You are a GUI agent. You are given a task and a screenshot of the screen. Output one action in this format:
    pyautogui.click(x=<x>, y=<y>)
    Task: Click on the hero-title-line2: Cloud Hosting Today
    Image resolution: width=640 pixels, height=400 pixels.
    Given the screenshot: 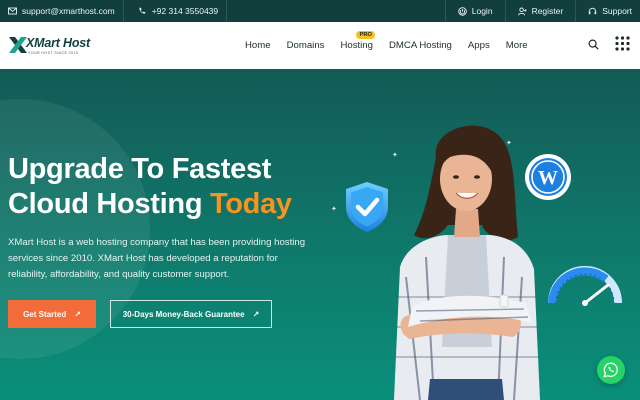 What is the action you would take?
    pyautogui.click(x=150, y=204)
    